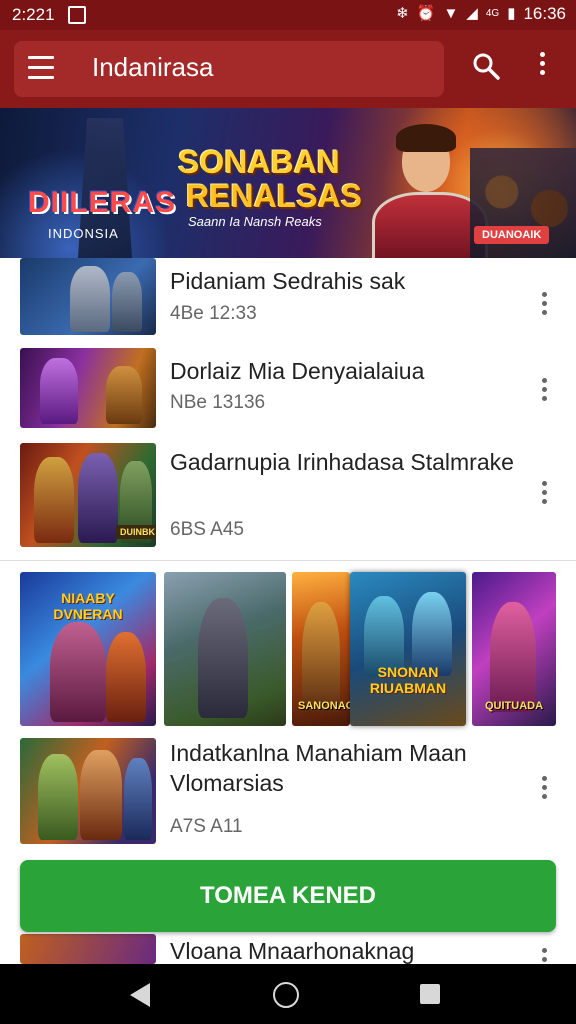 The image size is (576, 1024). Describe the element at coordinates (207, 529) in the screenshot. I see `item-meta: 6BS A45` at that location.